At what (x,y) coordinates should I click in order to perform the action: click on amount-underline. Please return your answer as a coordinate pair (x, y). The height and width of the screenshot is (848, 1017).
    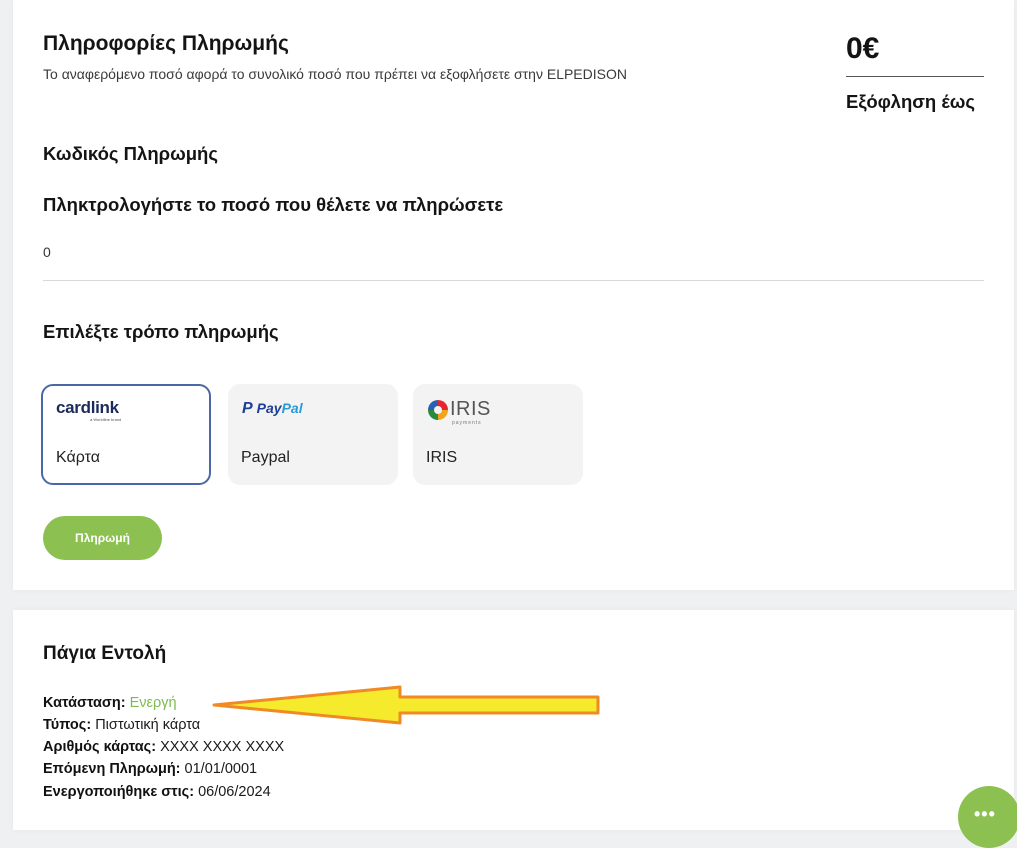
    Looking at the image, I should click on (915, 76).